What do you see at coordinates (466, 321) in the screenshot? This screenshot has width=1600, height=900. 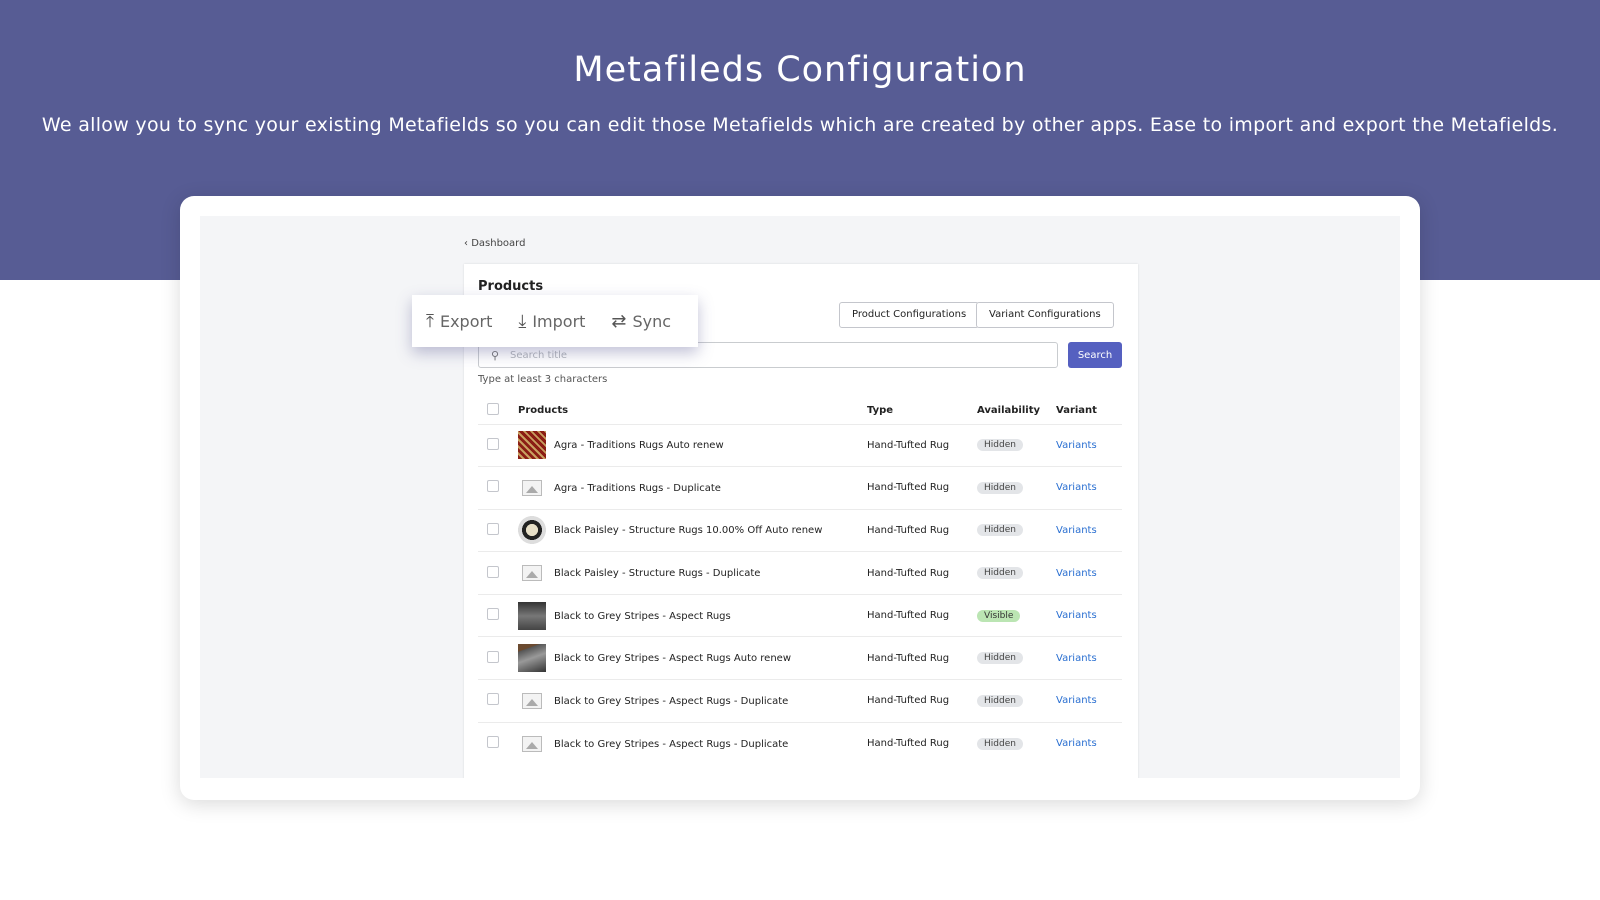 I see `export-label: Export` at bounding box center [466, 321].